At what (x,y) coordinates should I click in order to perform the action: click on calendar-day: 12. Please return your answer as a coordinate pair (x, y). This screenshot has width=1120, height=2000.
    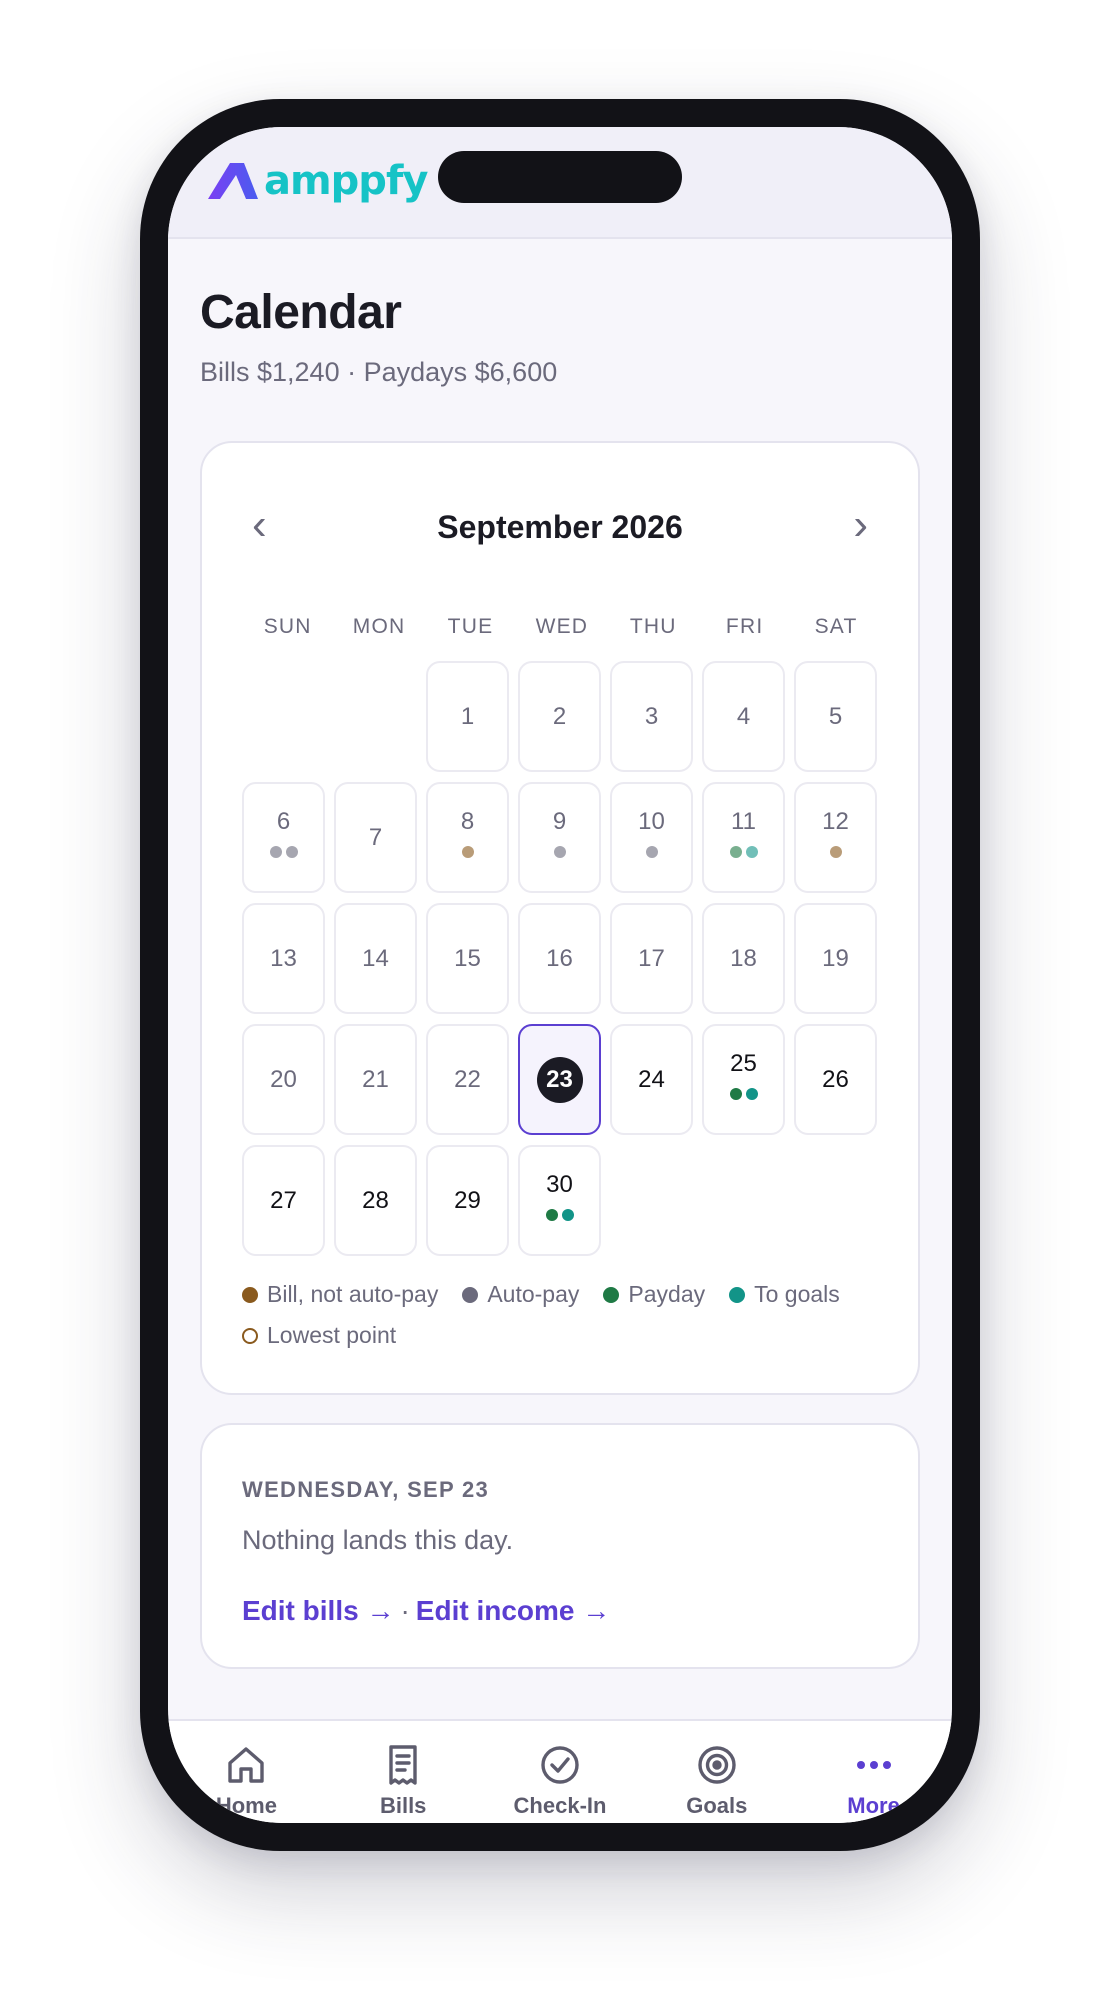
    Looking at the image, I should click on (835, 837).